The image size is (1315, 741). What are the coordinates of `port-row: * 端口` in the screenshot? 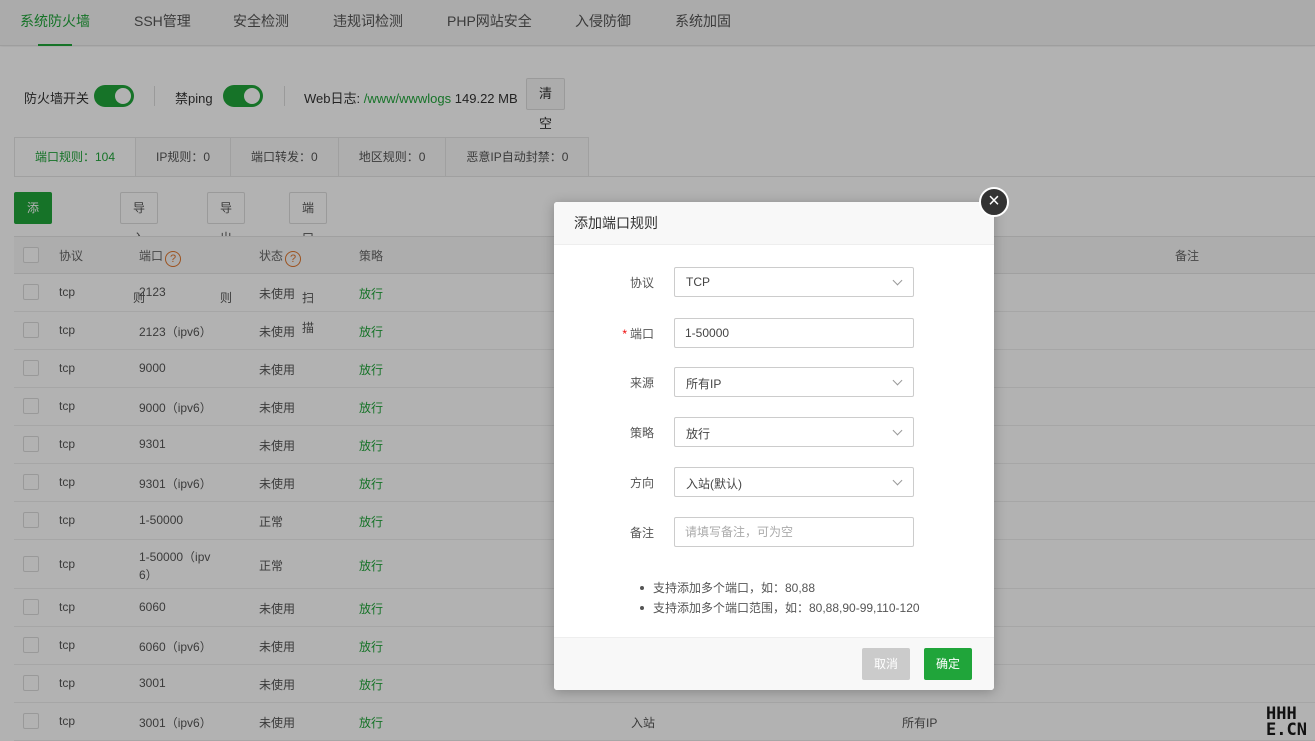 It's located at (774, 333).